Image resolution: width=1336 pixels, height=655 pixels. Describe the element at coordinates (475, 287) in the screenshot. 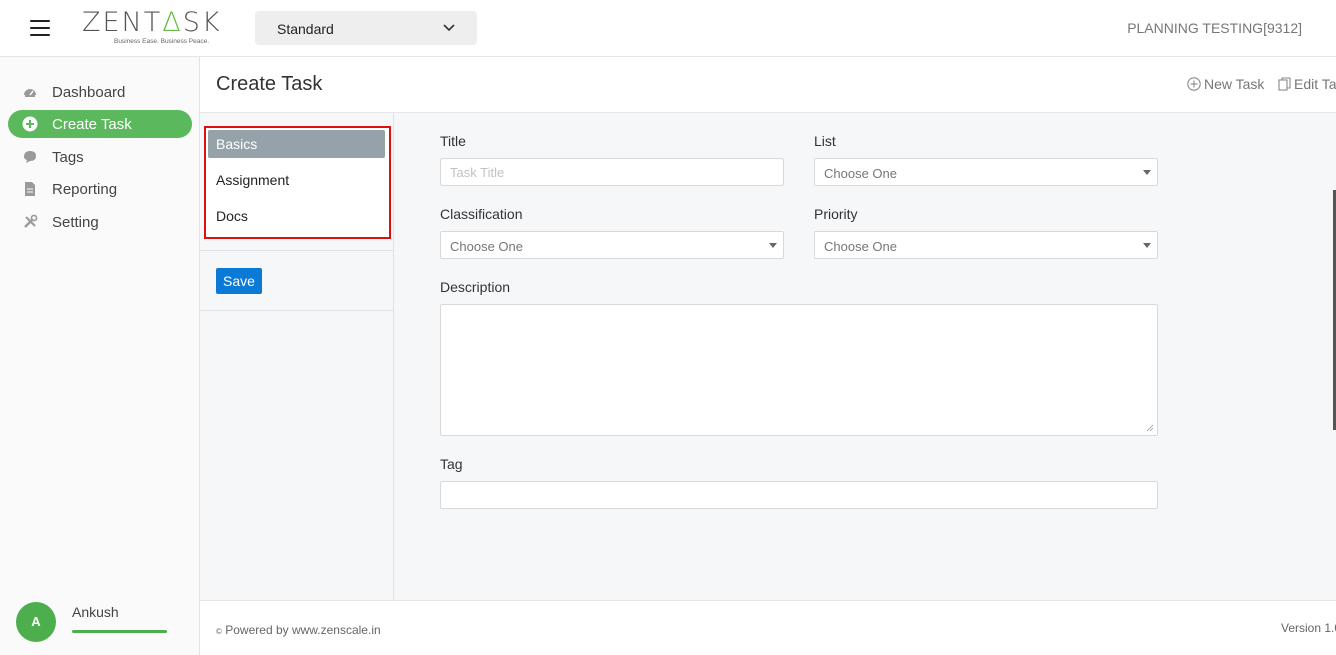

I see `description-label: Description` at that location.